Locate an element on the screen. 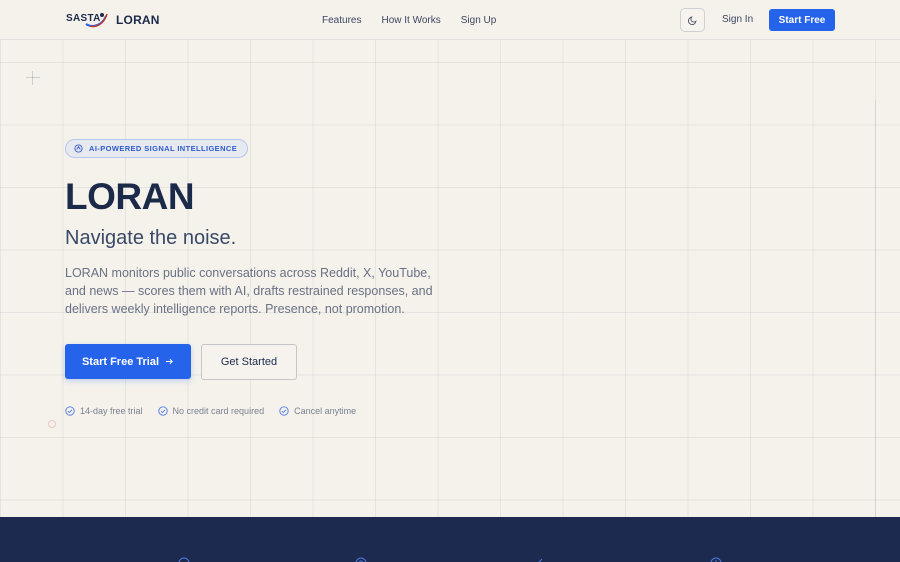  feature-badge: AI-POWERED SIGNAL INTELLIGENCE is located at coordinates (157, 148).